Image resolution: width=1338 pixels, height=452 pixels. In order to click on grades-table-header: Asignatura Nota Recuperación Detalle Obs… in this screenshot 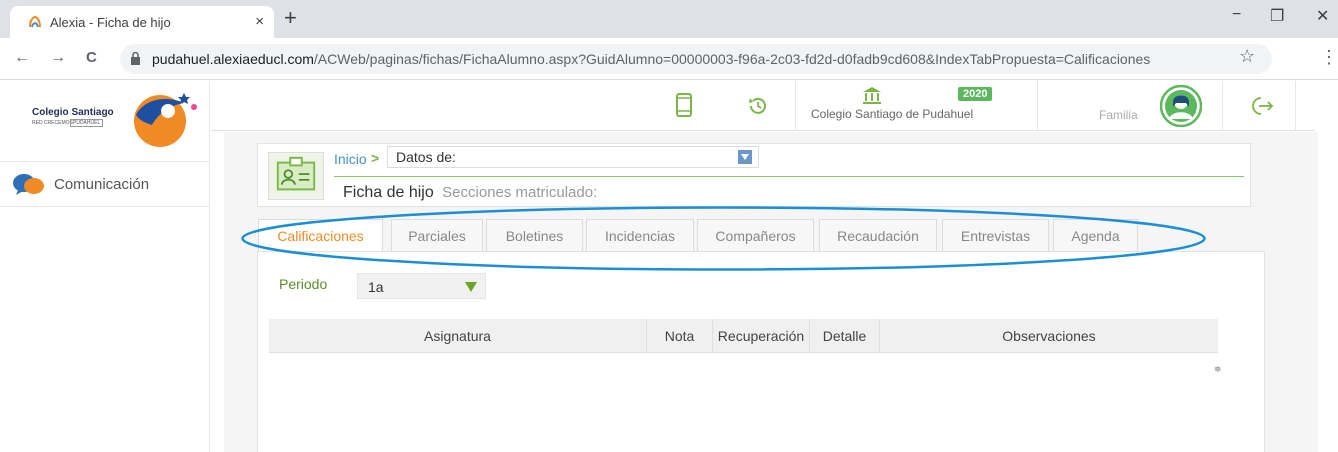, I will do `click(743, 336)`.